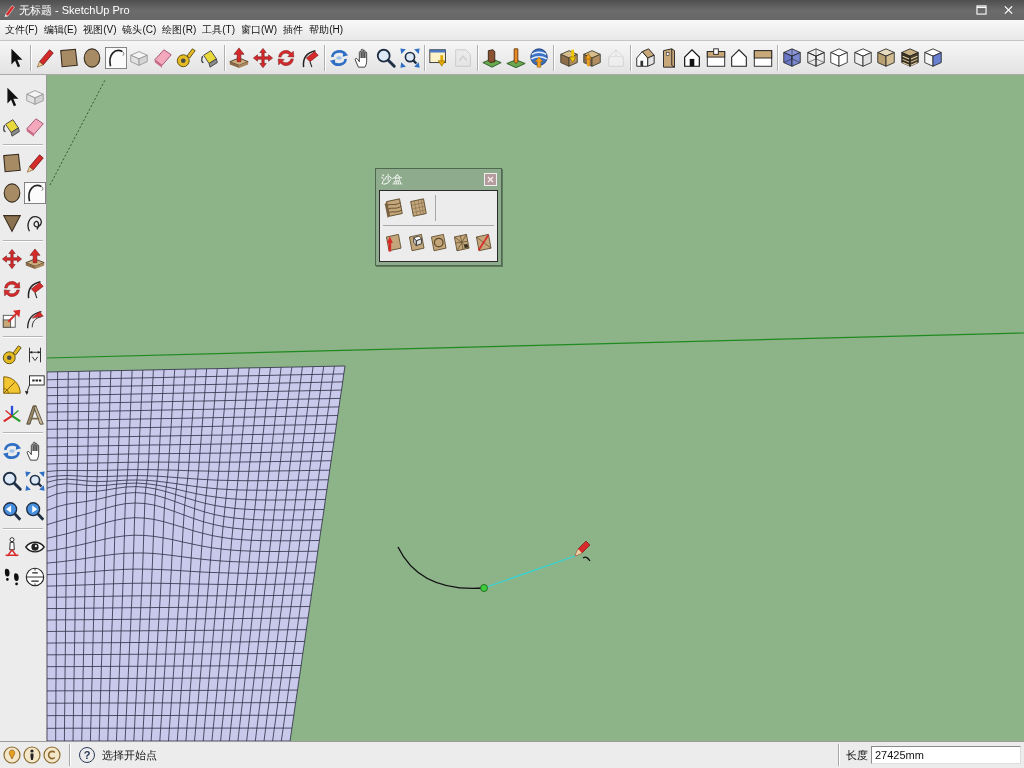 The height and width of the screenshot is (768, 1024). What do you see at coordinates (60, 30) in the screenshot?
I see `menu-item: 编辑(E)` at bounding box center [60, 30].